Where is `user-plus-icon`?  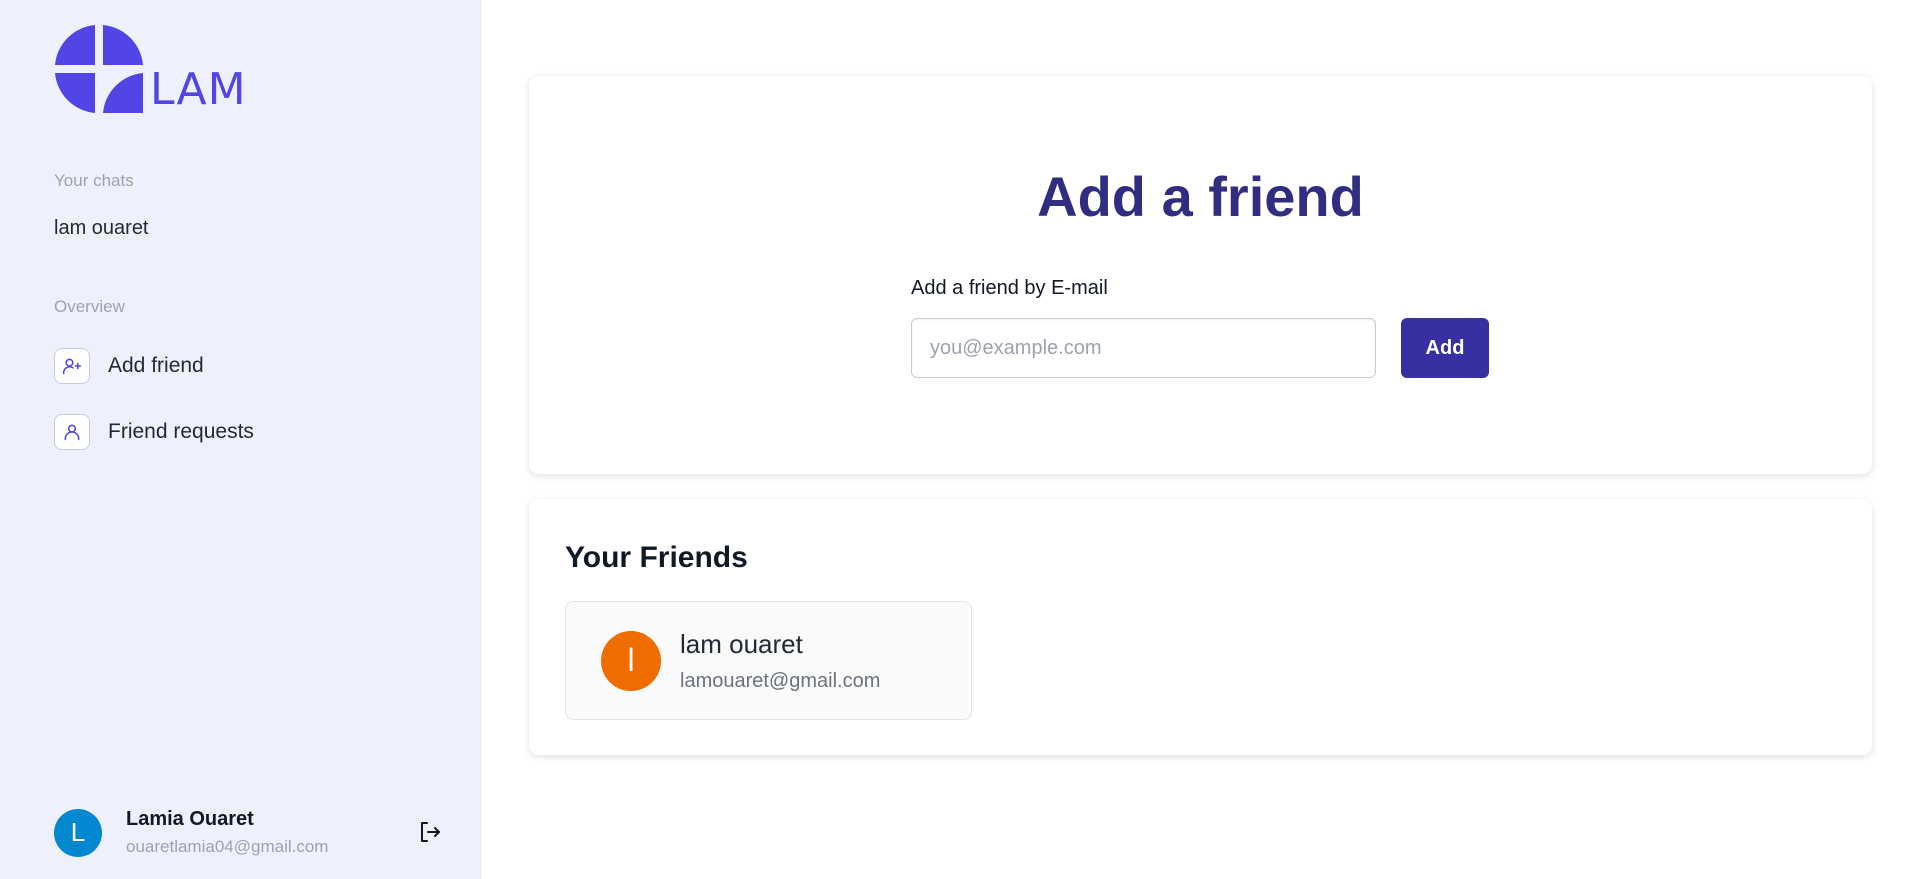 user-plus-icon is located at coordinates (72, 366).